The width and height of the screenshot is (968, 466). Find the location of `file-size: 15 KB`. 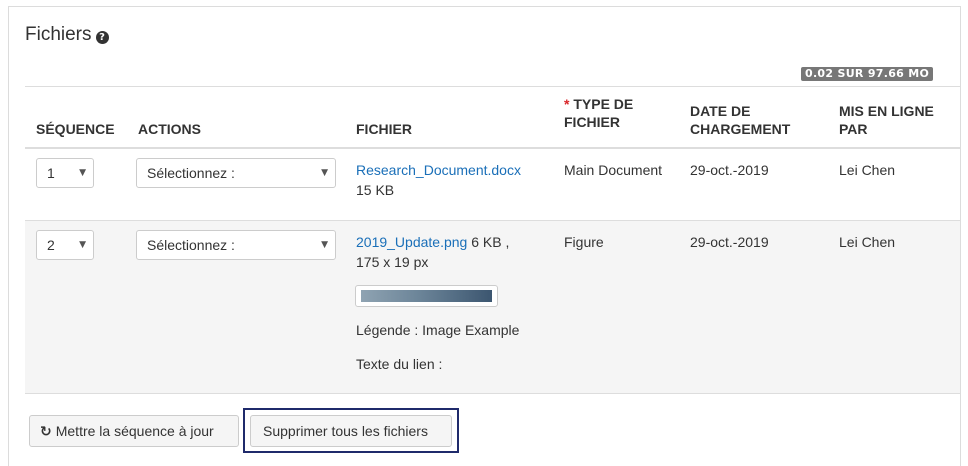

file-size: 15 KB is located at coordinates (375, 190).